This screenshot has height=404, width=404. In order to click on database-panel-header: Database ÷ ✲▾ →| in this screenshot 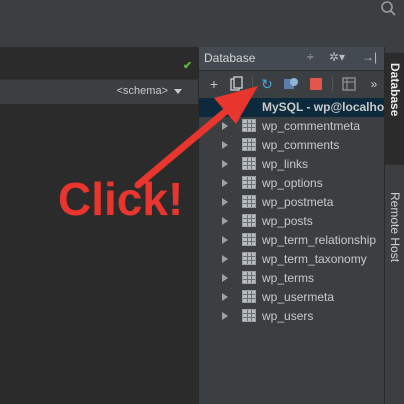, I will do `click(292, 59)`.